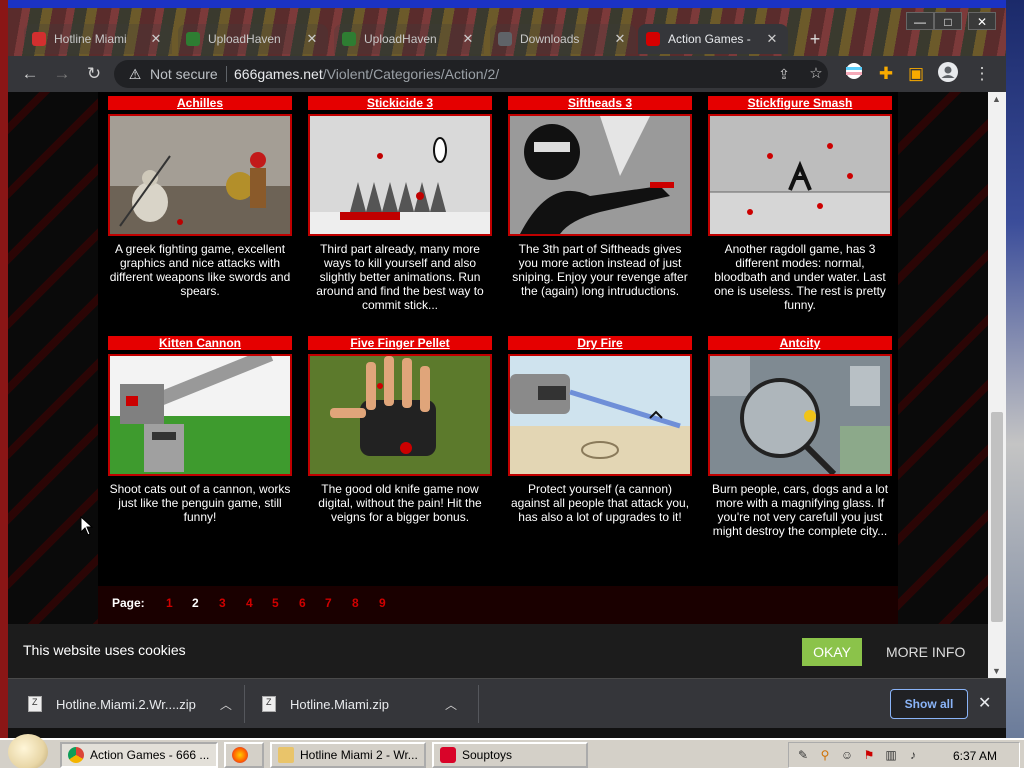  I want to click on page-link-3: 3, so click(222, 603).